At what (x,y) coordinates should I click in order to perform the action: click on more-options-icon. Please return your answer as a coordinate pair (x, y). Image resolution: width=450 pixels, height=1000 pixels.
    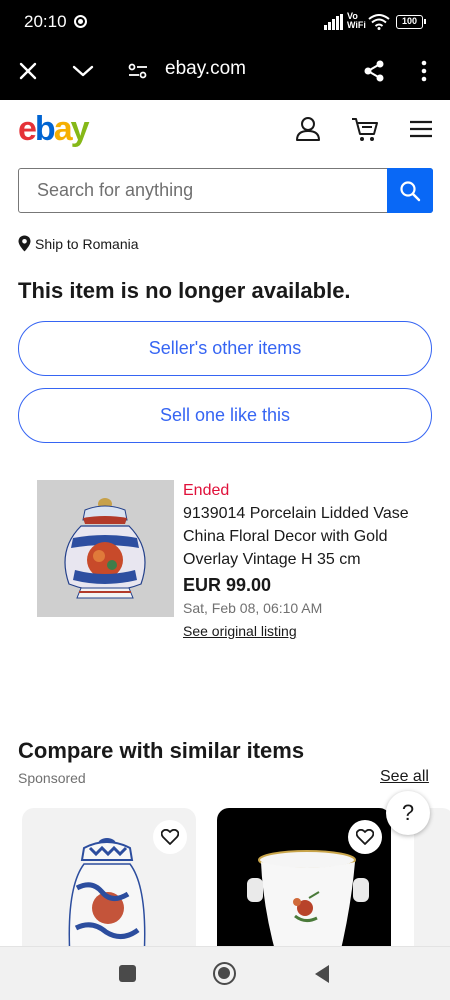
    Looking at the image, I should click on (424, 71).